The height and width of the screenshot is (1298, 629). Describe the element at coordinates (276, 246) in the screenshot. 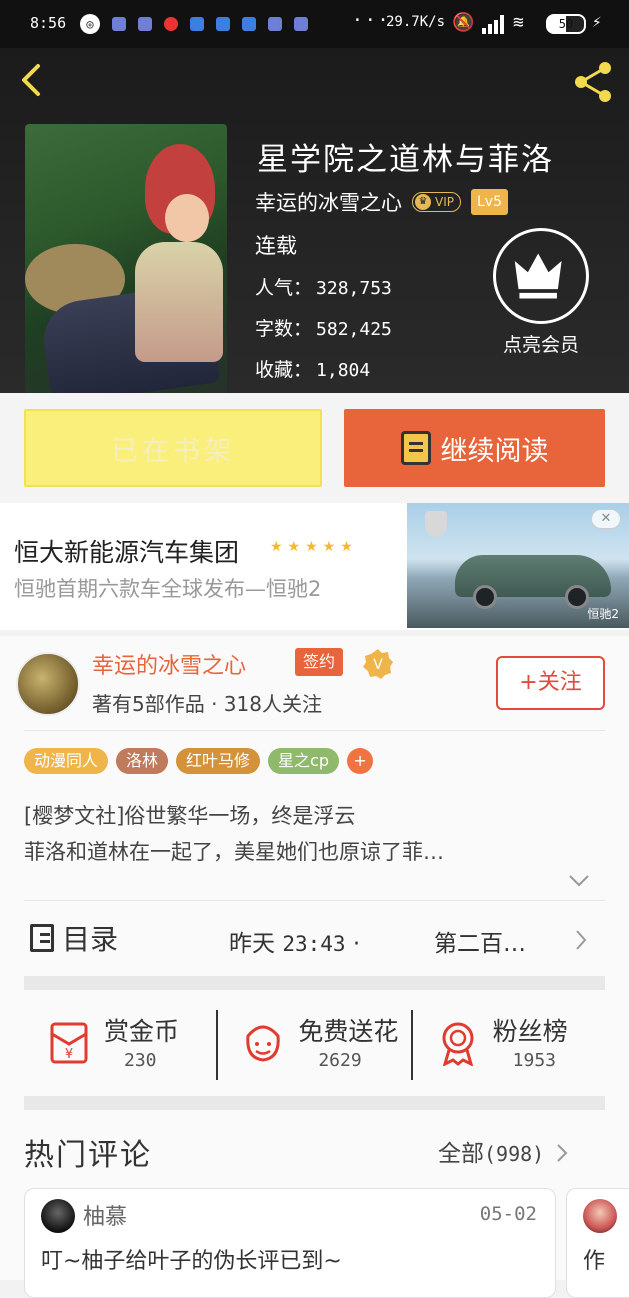

I see `serial-status: 连载` at that location.